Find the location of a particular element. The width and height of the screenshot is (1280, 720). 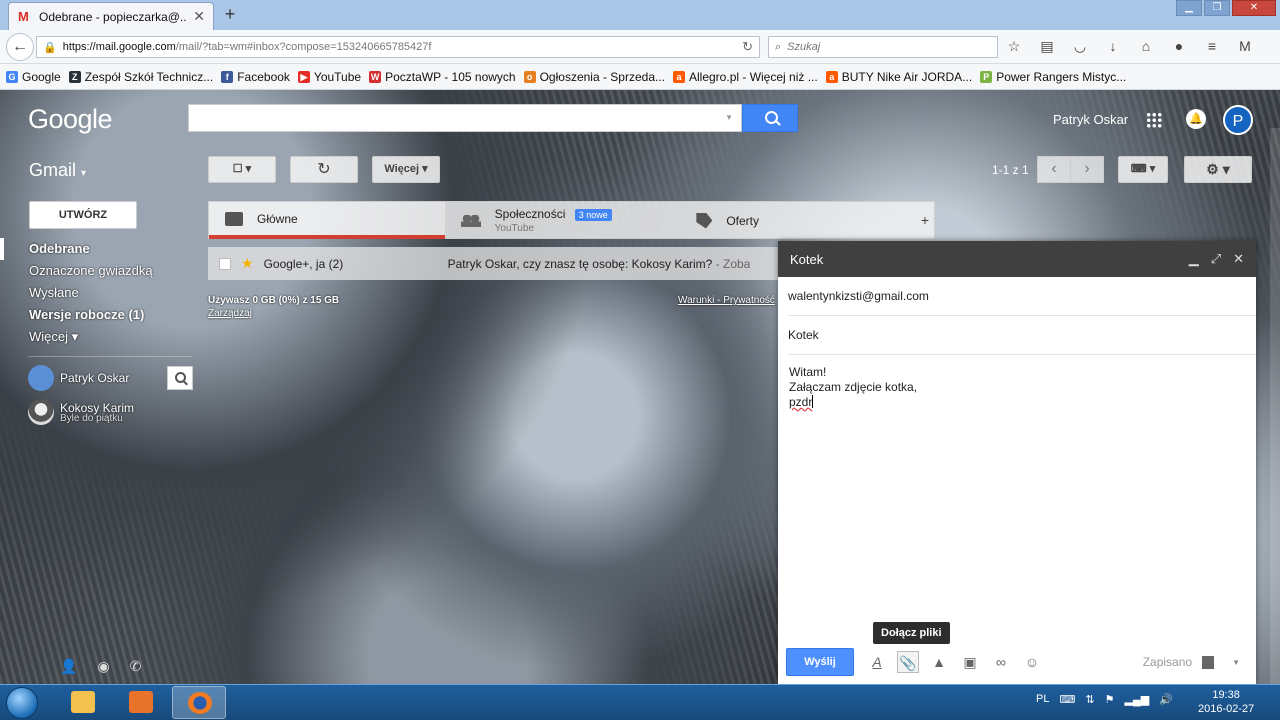

keyboard-input-button: ⌨ ▾ is located at coordinates (1143, 169).